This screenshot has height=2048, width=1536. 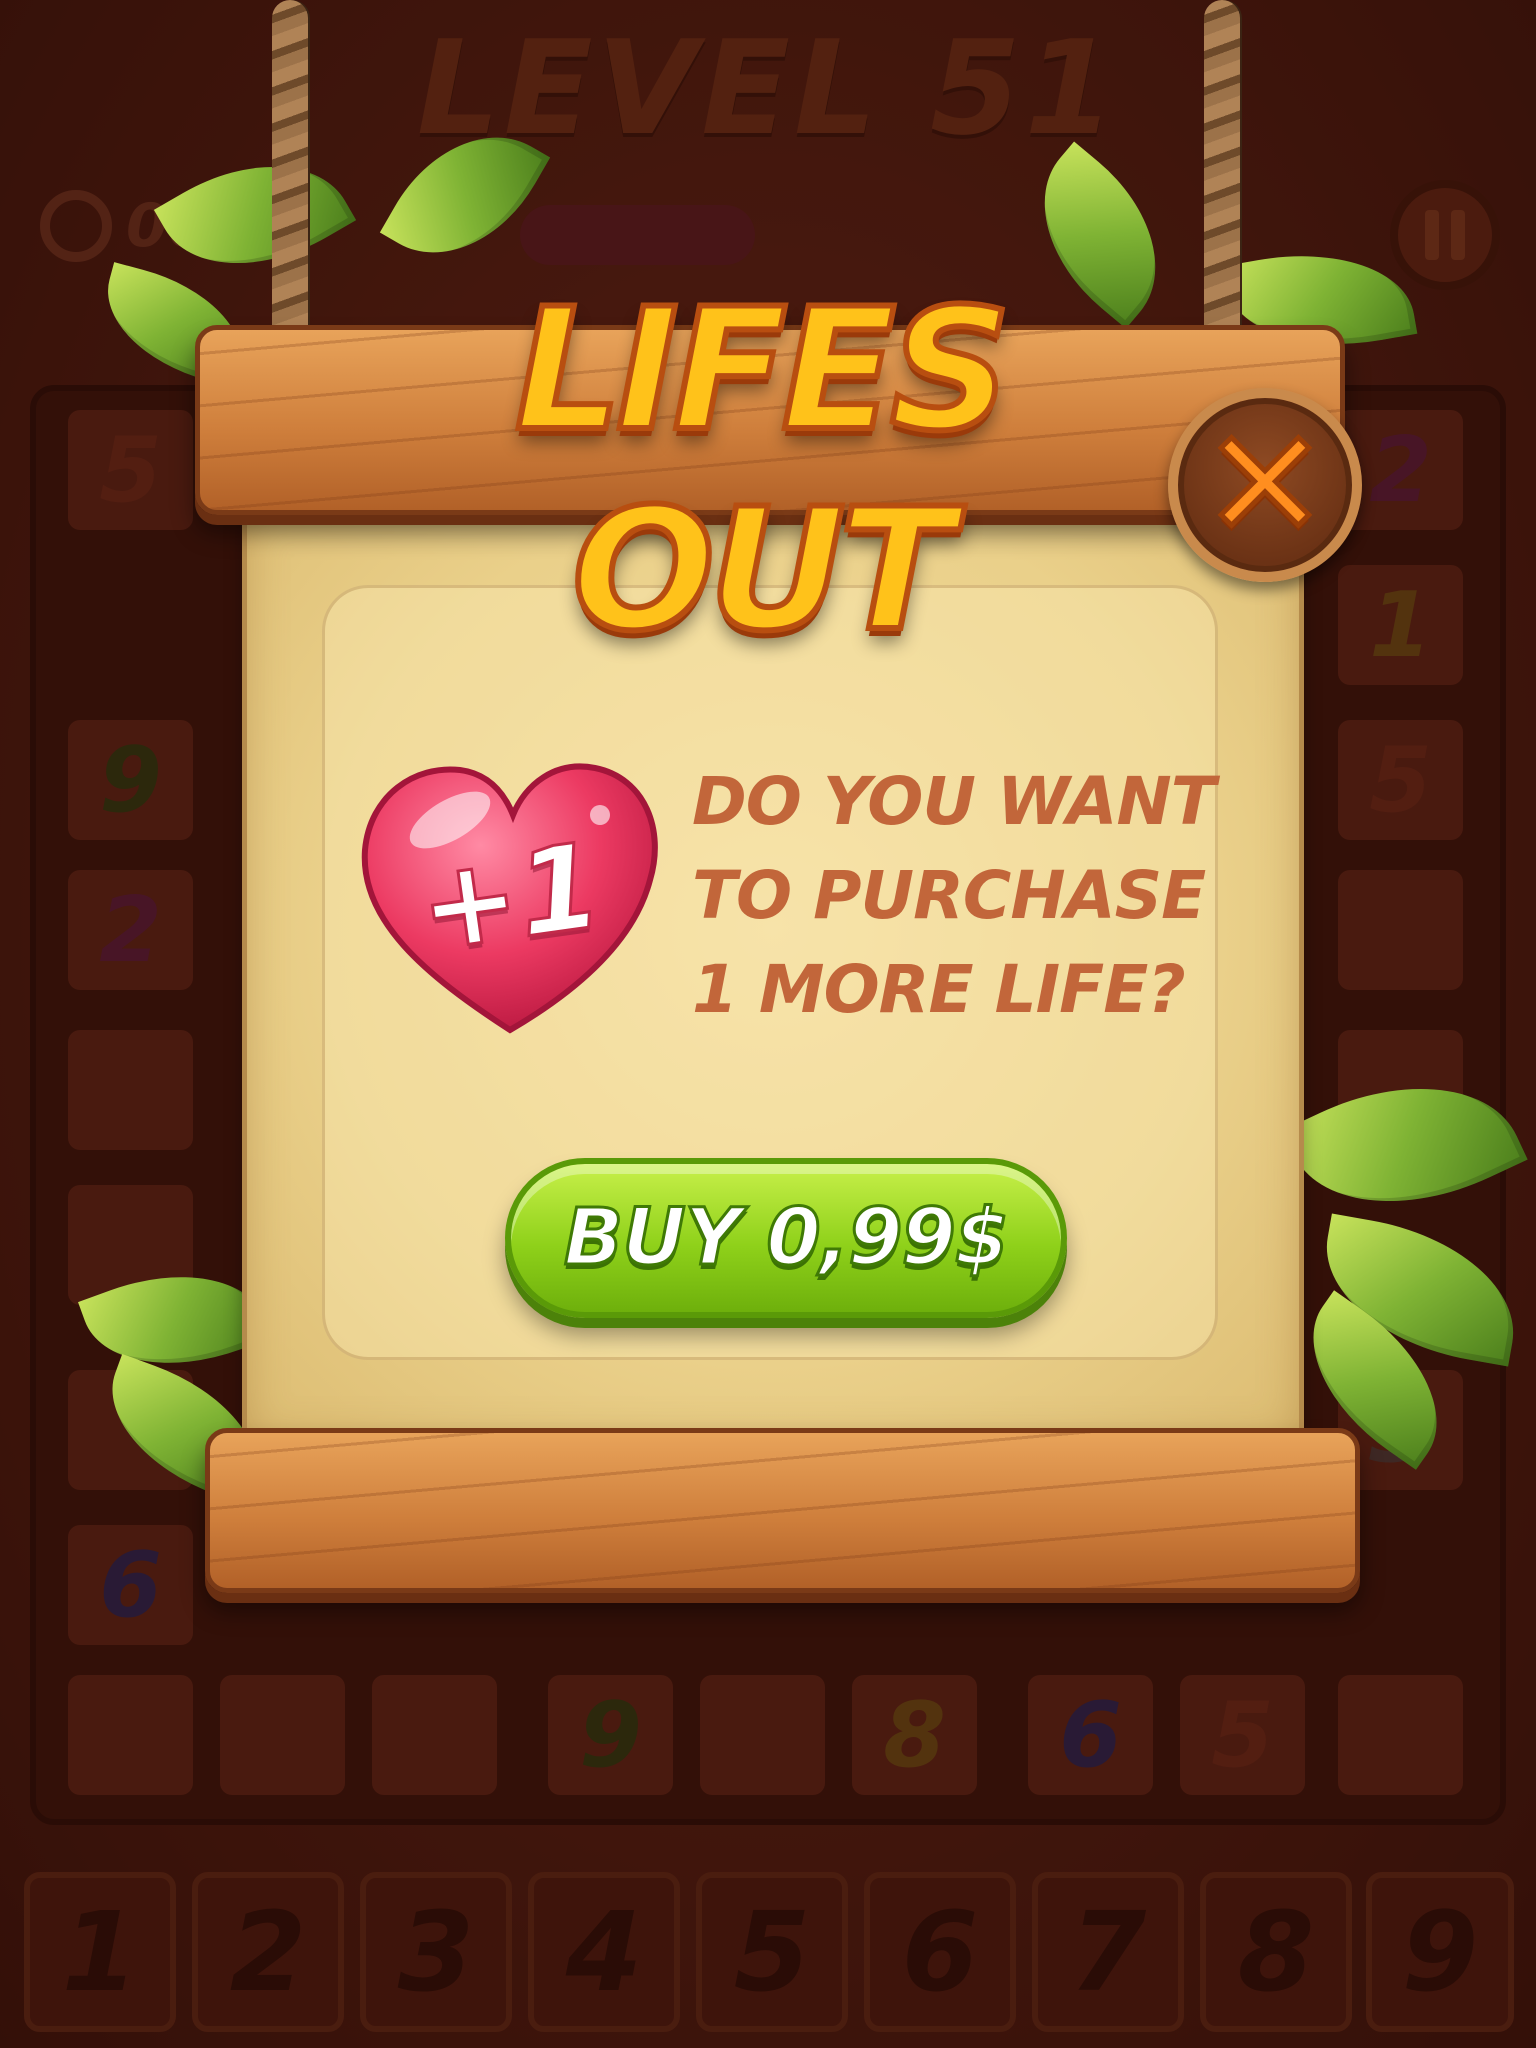 I want to click on popup-title: LIFES OUT, so click(x=763, y=470).